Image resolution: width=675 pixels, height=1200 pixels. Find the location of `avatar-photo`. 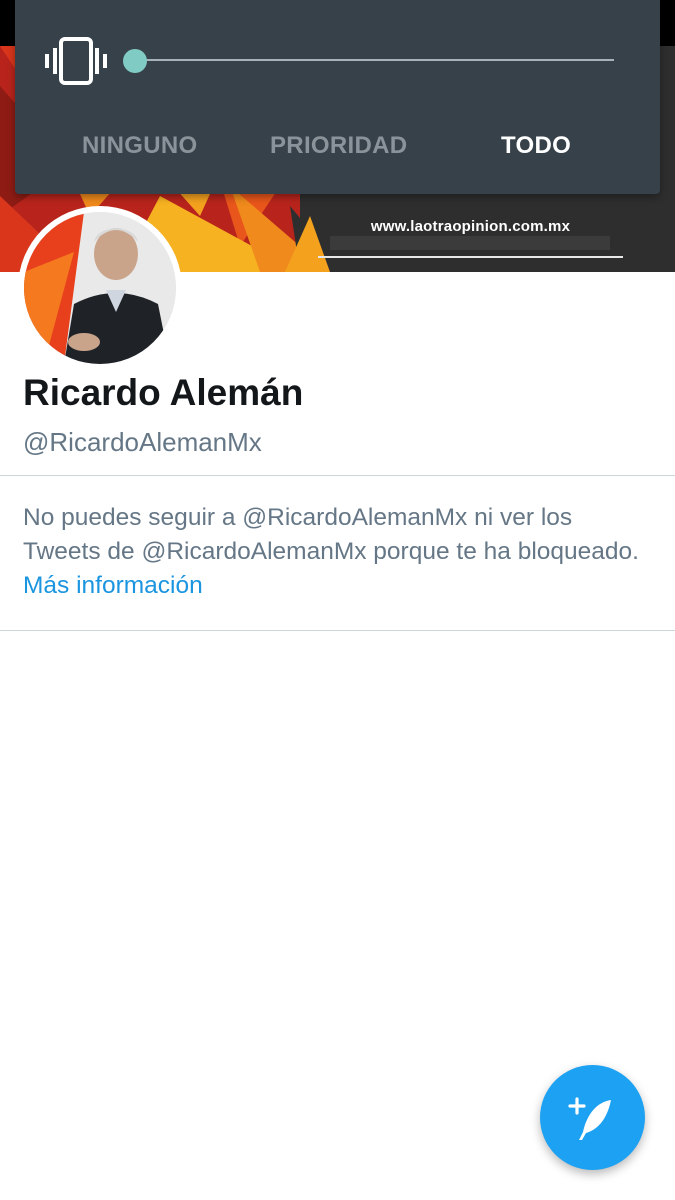

avatar-photo is located at coordinates (100, 288).